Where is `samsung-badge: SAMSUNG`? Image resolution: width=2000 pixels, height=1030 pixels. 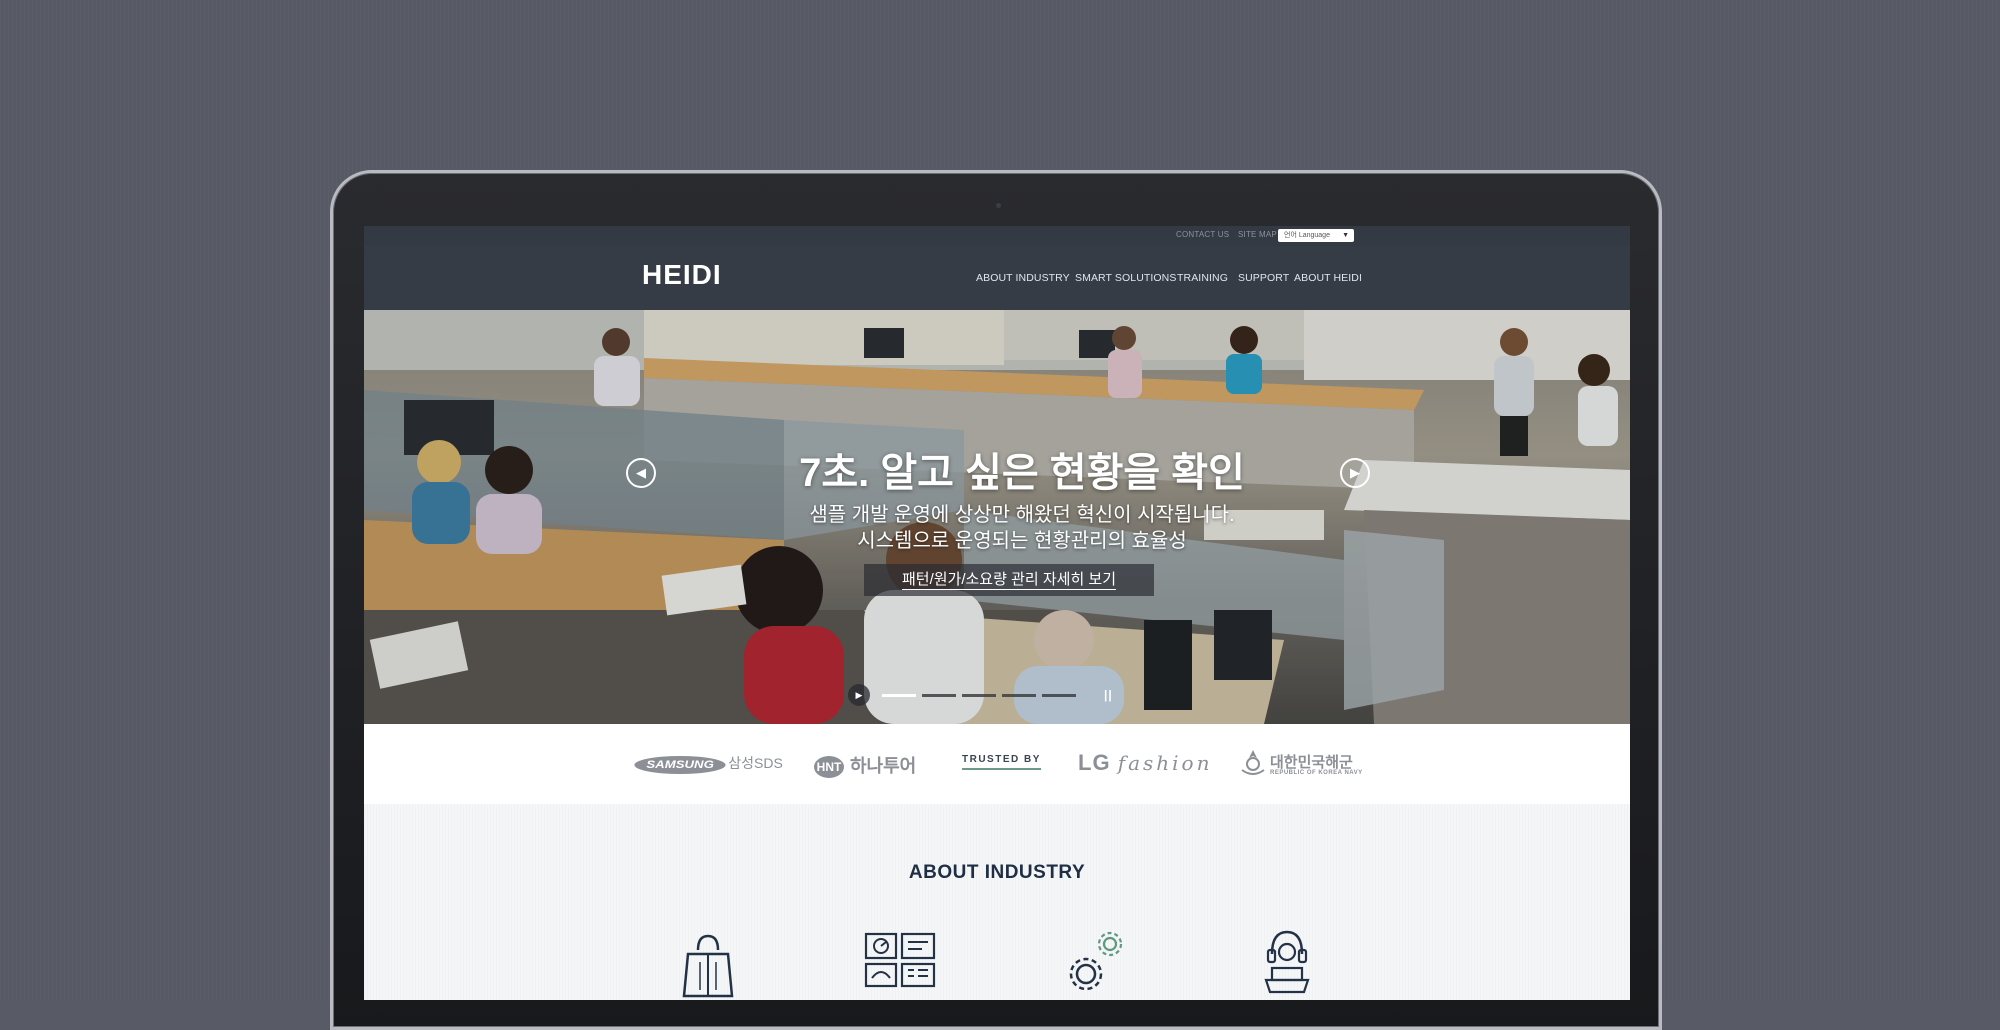
samsung-badge: SAMSUNG is located at coordinates (680, 765).